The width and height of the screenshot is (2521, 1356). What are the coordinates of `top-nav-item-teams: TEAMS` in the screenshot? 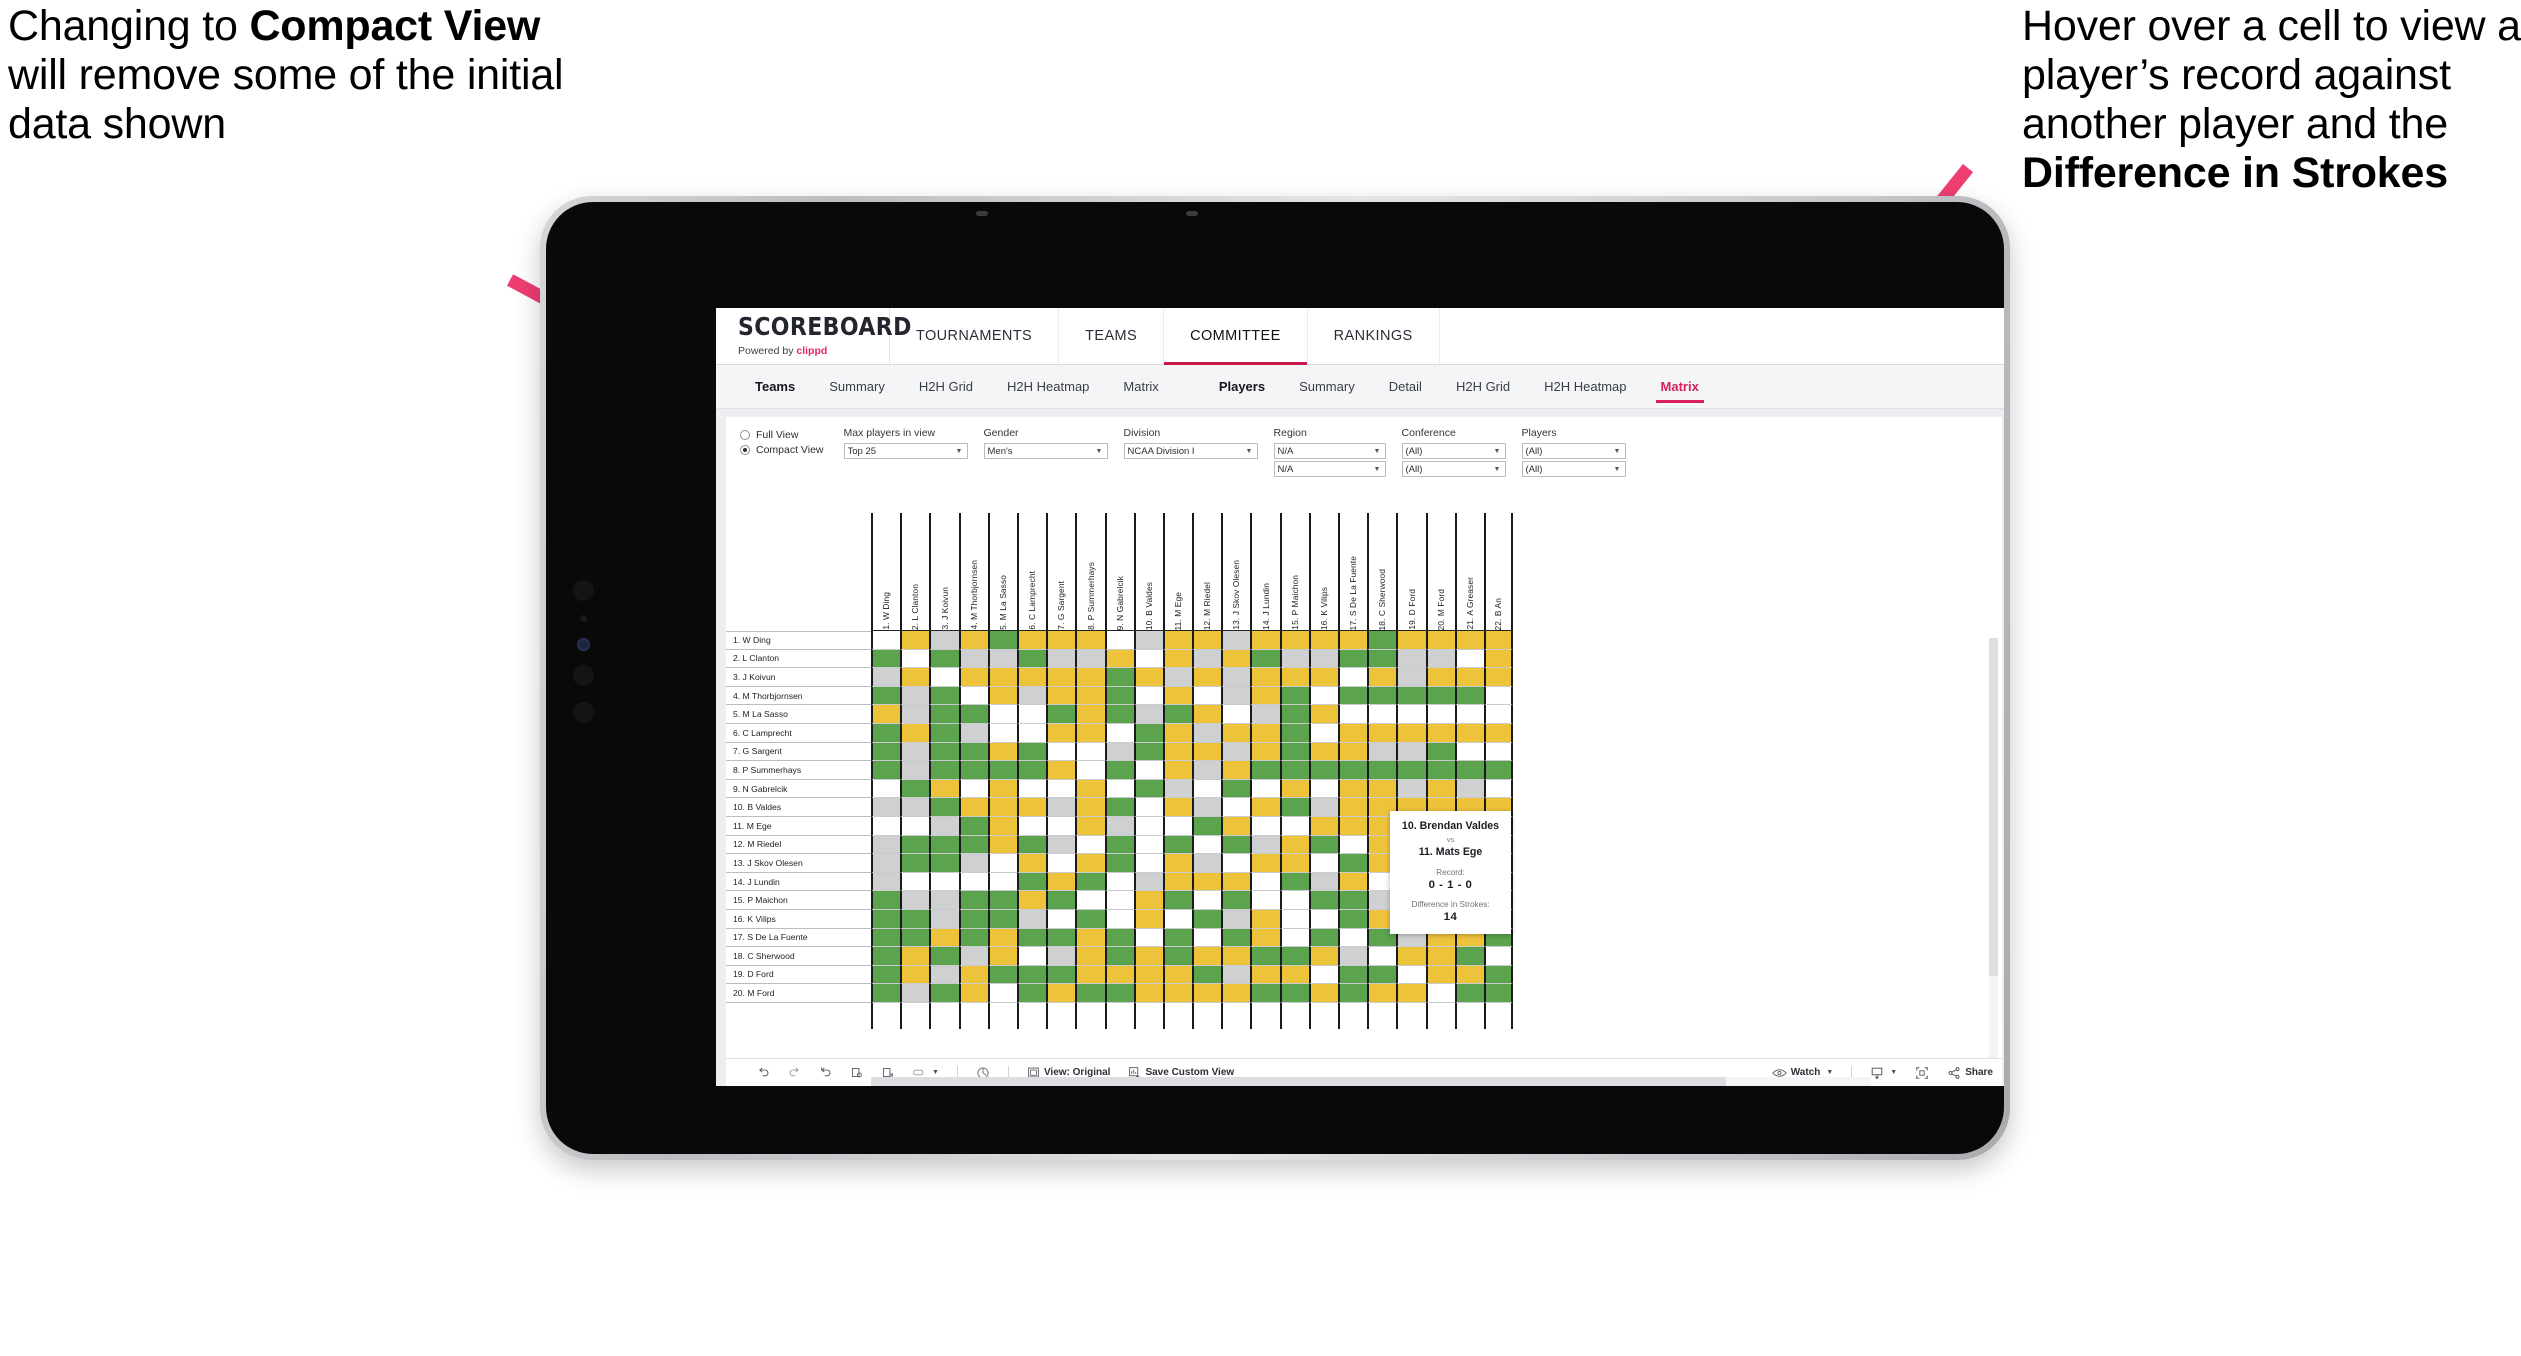 It's located at (1112, 336).